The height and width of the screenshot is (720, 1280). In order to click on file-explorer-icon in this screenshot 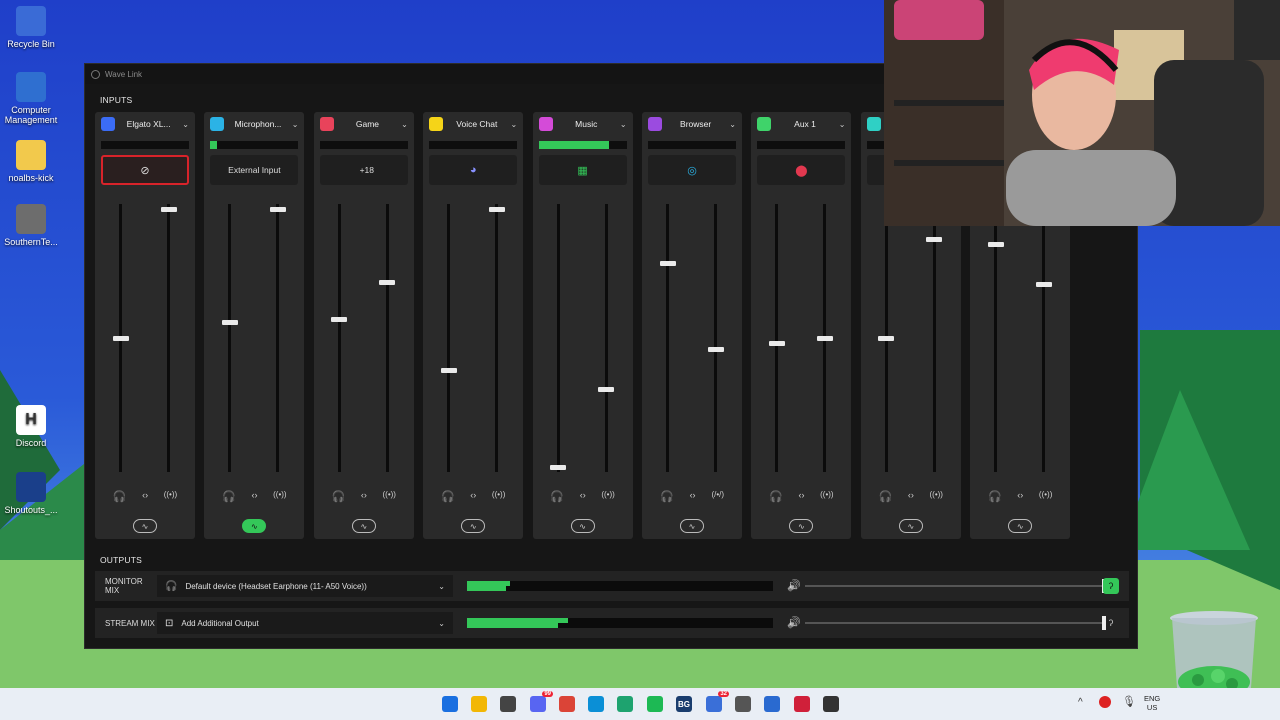, I will do `click(479, 704)`.